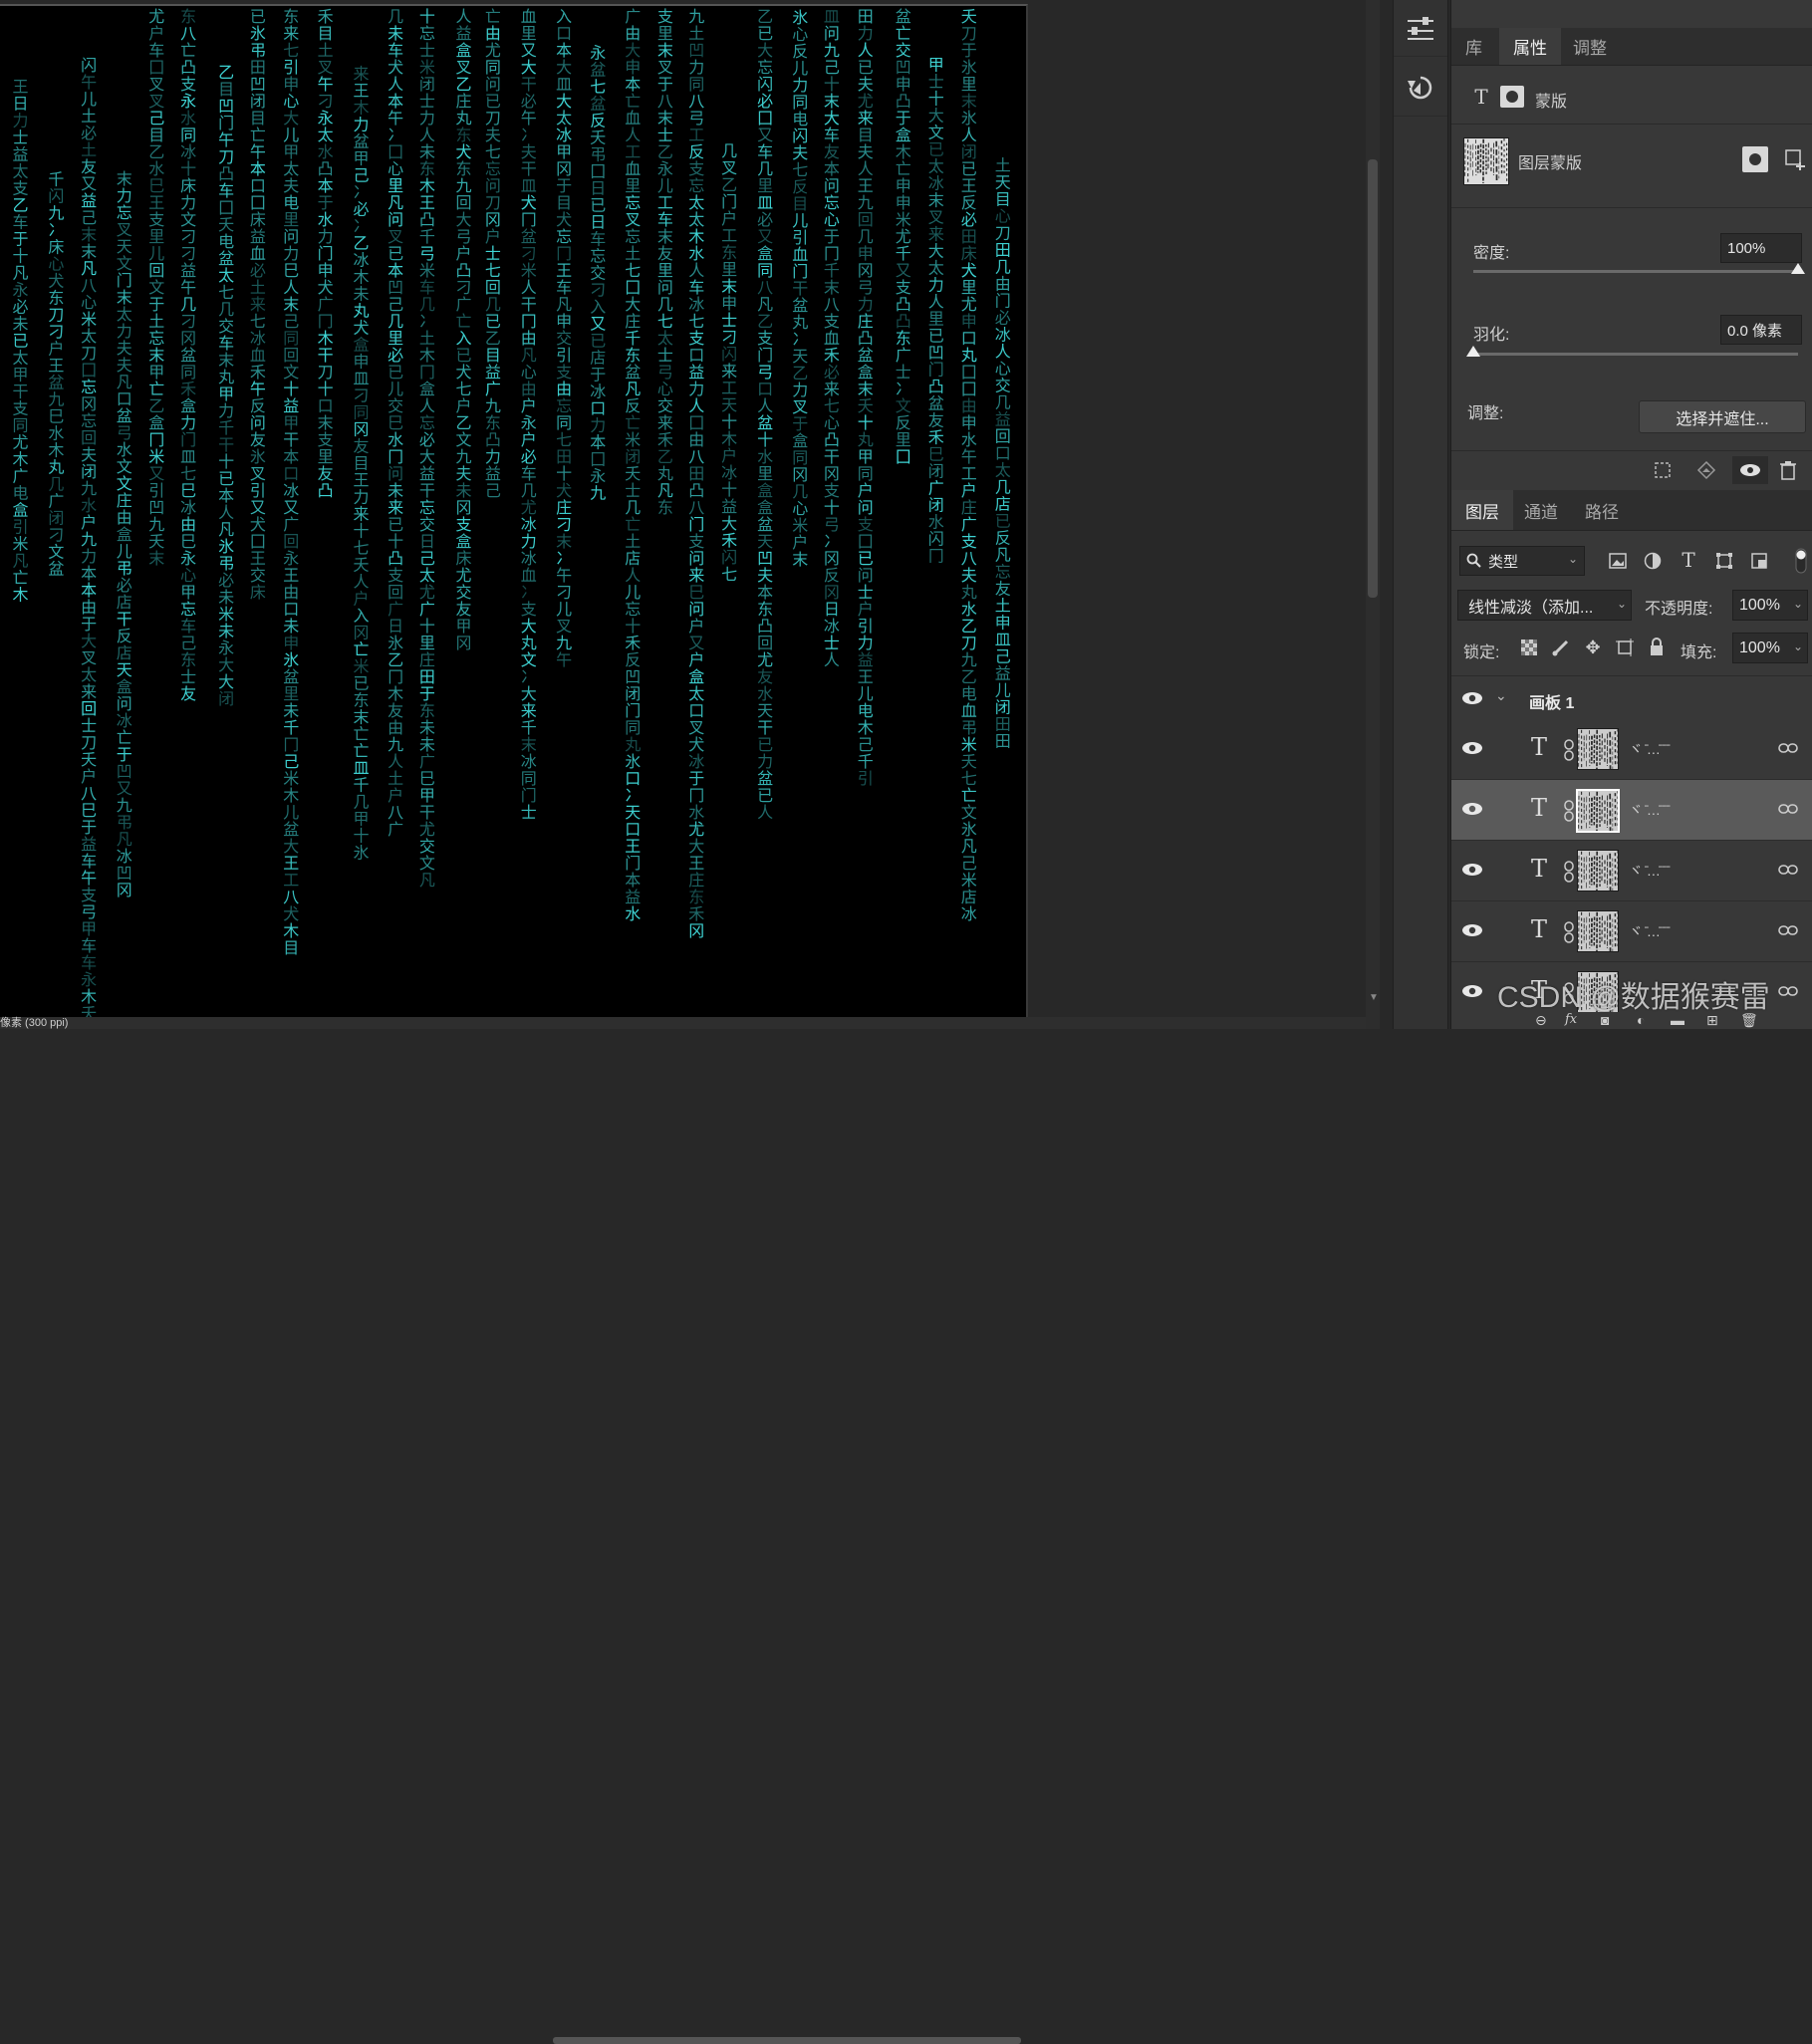 This screenshot has width=1812, height=2044. I want to click on properties-tabbar: 库 属性 调整, so click(1631, 47).